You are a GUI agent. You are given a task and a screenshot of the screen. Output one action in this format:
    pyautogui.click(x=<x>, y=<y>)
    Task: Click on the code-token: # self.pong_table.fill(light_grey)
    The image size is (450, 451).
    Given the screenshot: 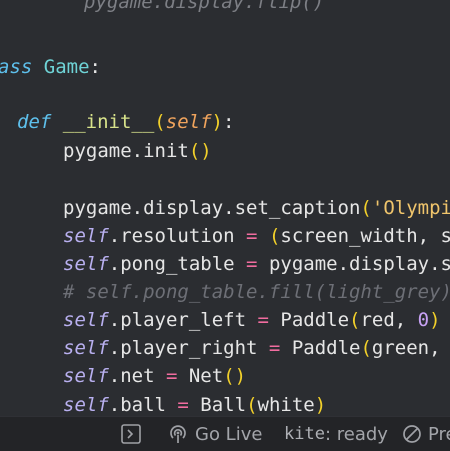 What is the action you would take?
    pyautogui.click(x=256, y=292)
    